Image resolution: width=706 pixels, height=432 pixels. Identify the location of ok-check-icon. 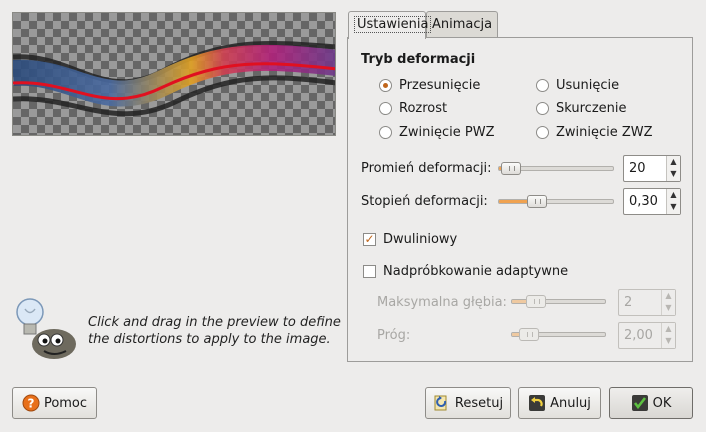
(639, 403).